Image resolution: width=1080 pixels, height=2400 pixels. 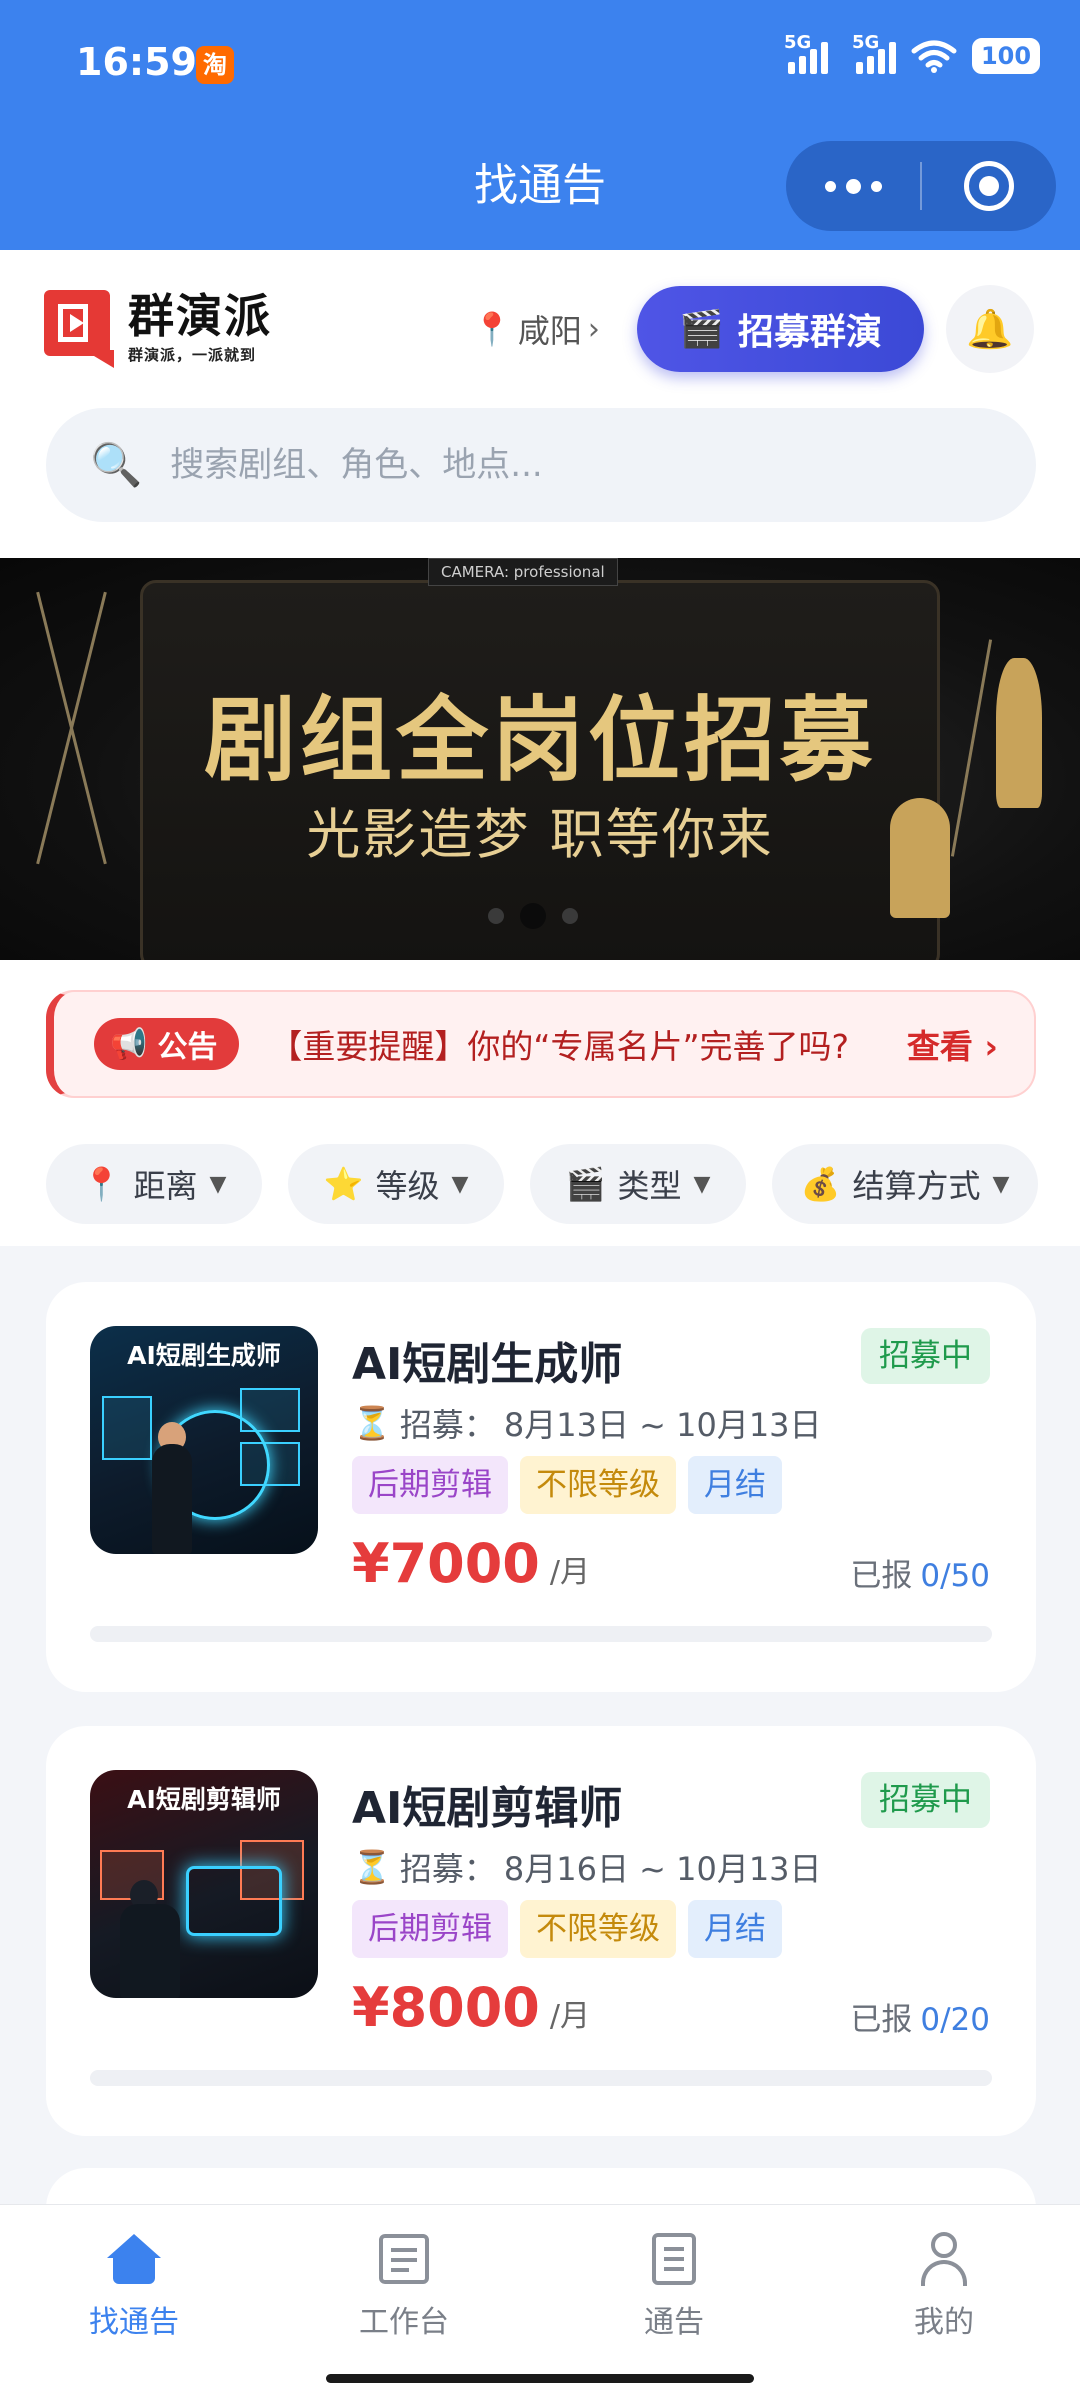 I want to click on tab-profile: 我的, so click(x=944, y=2285).